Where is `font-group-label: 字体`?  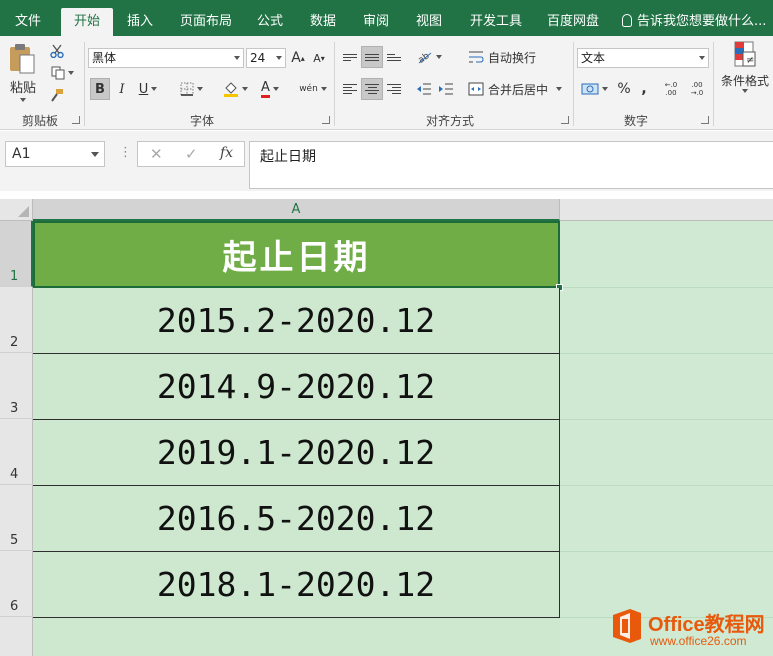
font-group-label: 字体 is located at coordinates (201, 121).